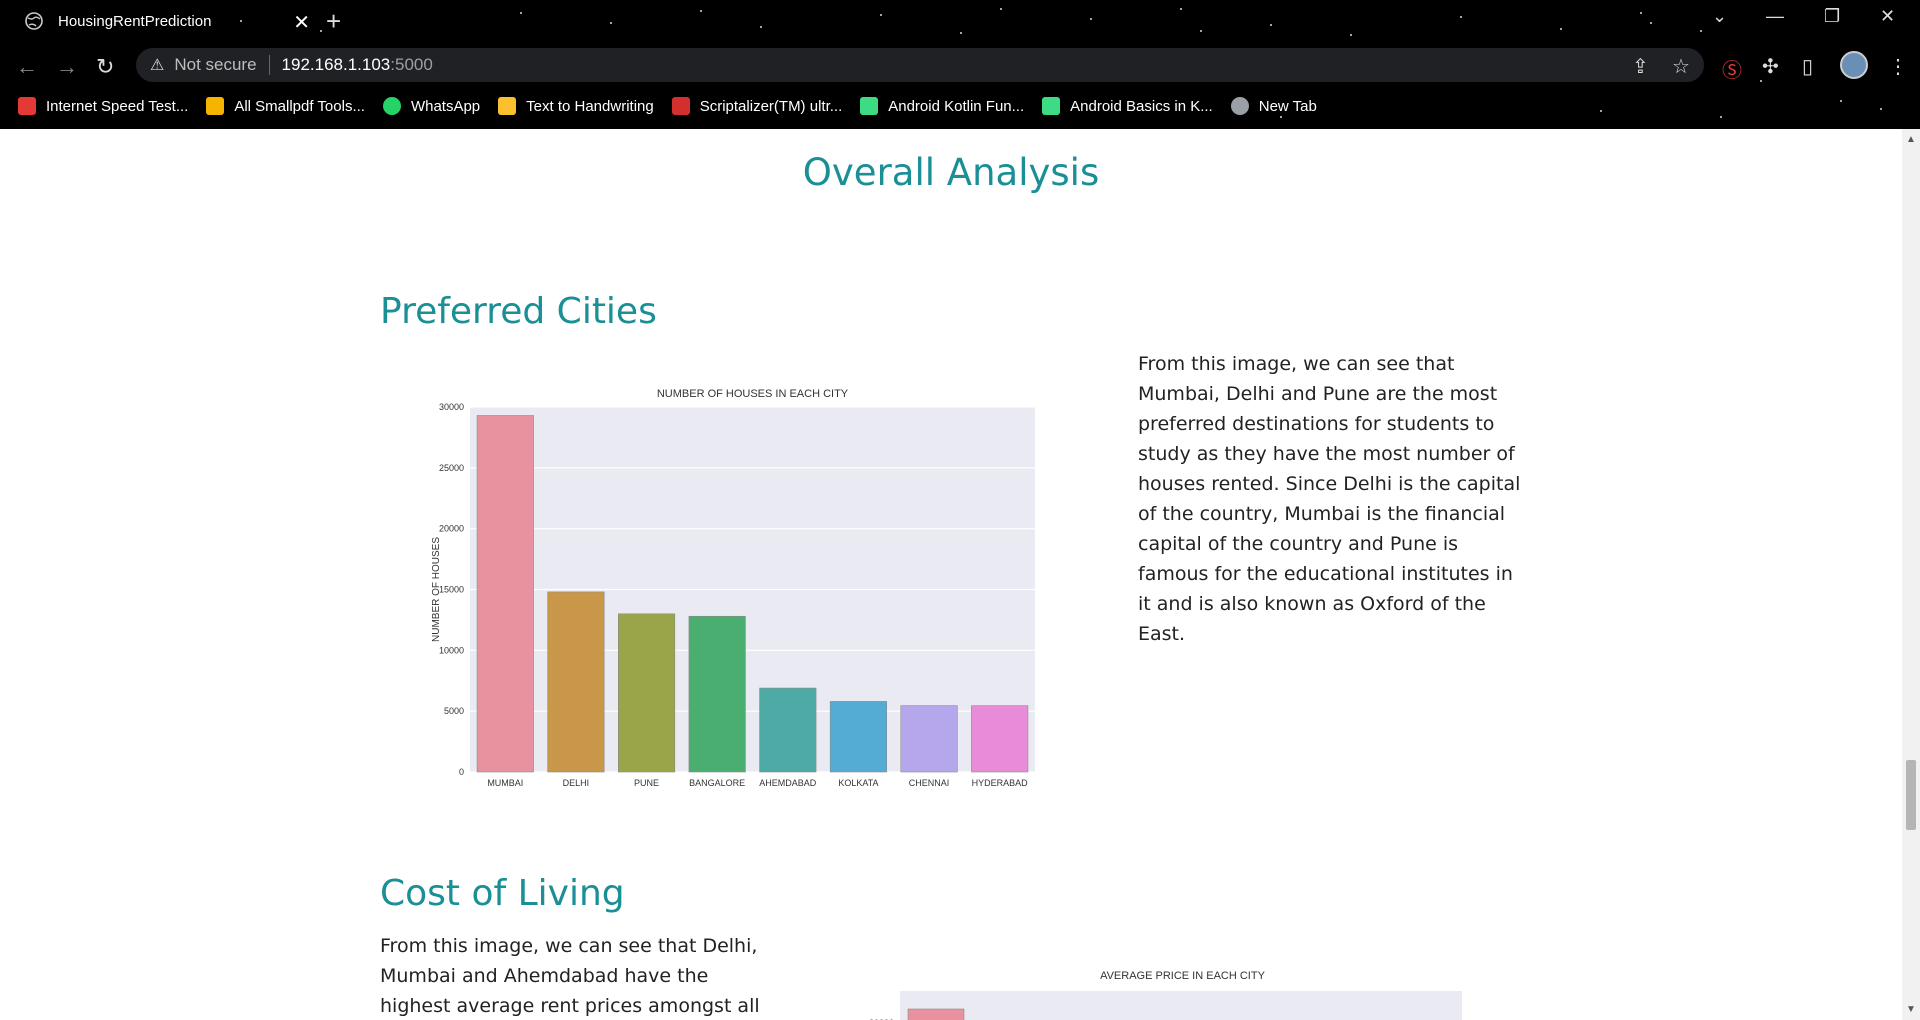 Image resolution: width=1920 pixels, height=1020 pixels. I want to click on reload-icon: ↻, so click(105, 67).